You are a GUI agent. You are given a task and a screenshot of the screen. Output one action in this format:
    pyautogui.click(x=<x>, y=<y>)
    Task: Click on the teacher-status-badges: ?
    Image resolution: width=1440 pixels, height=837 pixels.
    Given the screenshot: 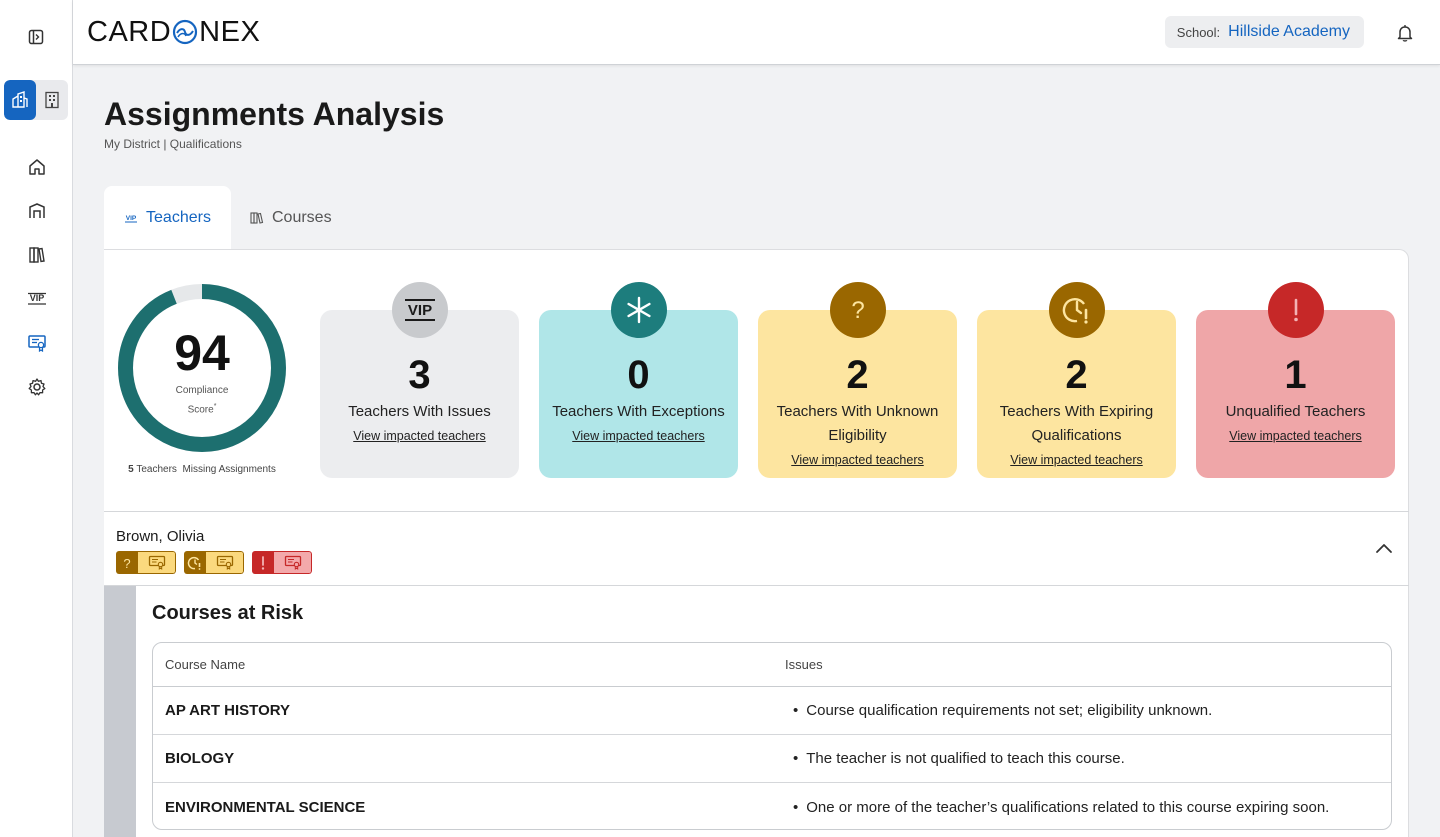 What is the action you would take?
    pyautogui.click(x=214, y=562)
    